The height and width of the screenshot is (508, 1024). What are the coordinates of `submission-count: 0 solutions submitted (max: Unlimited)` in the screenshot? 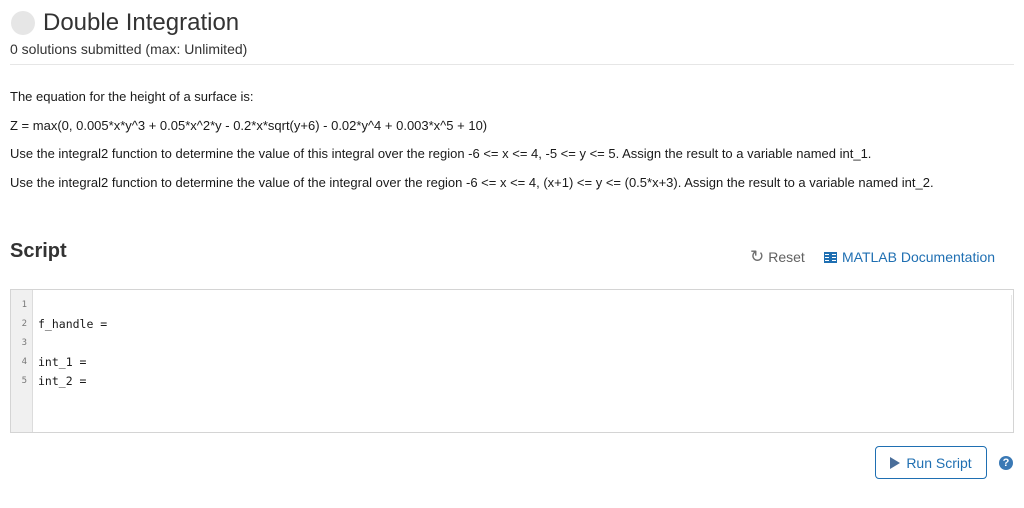 It's located at (129, 49).